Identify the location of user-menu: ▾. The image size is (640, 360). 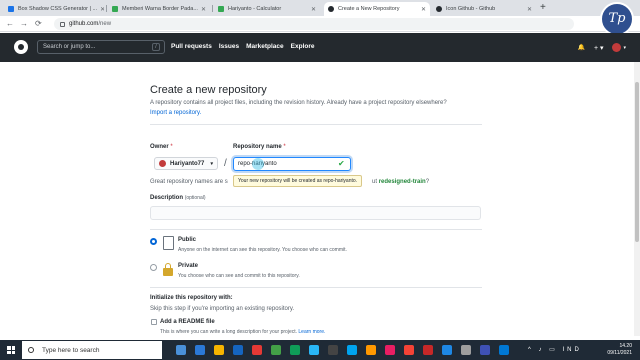
(619, 47).